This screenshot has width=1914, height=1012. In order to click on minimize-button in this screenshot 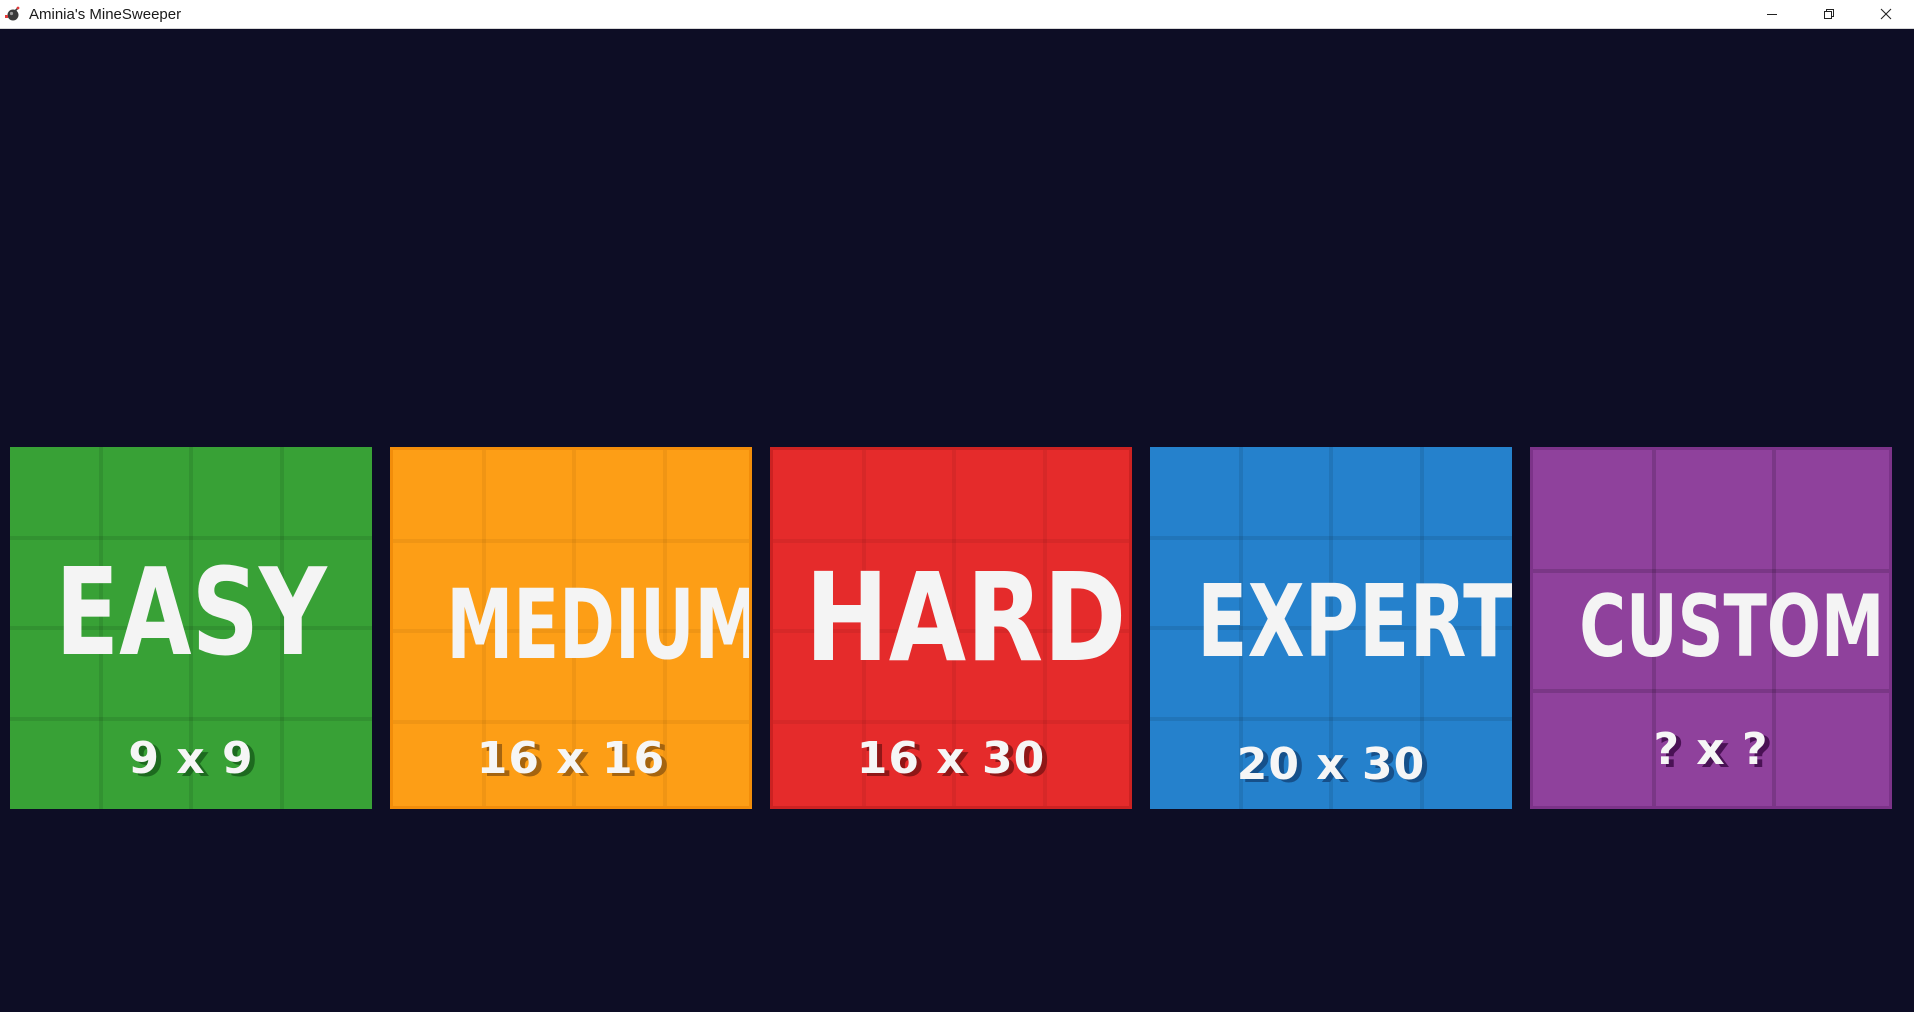, I will do `click(1771, 14)`.